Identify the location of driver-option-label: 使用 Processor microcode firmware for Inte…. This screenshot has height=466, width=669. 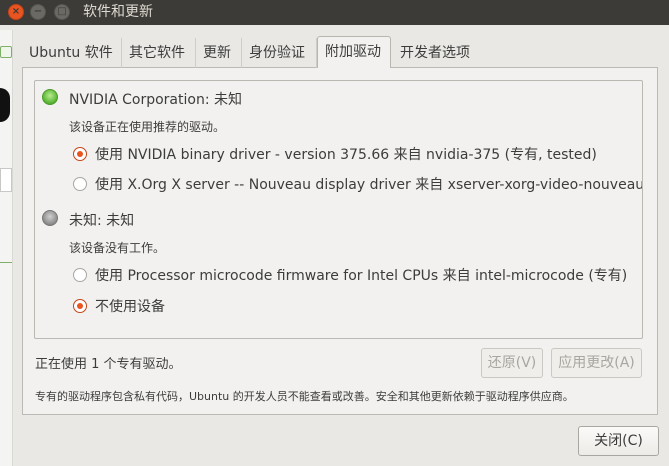
(361, 276).